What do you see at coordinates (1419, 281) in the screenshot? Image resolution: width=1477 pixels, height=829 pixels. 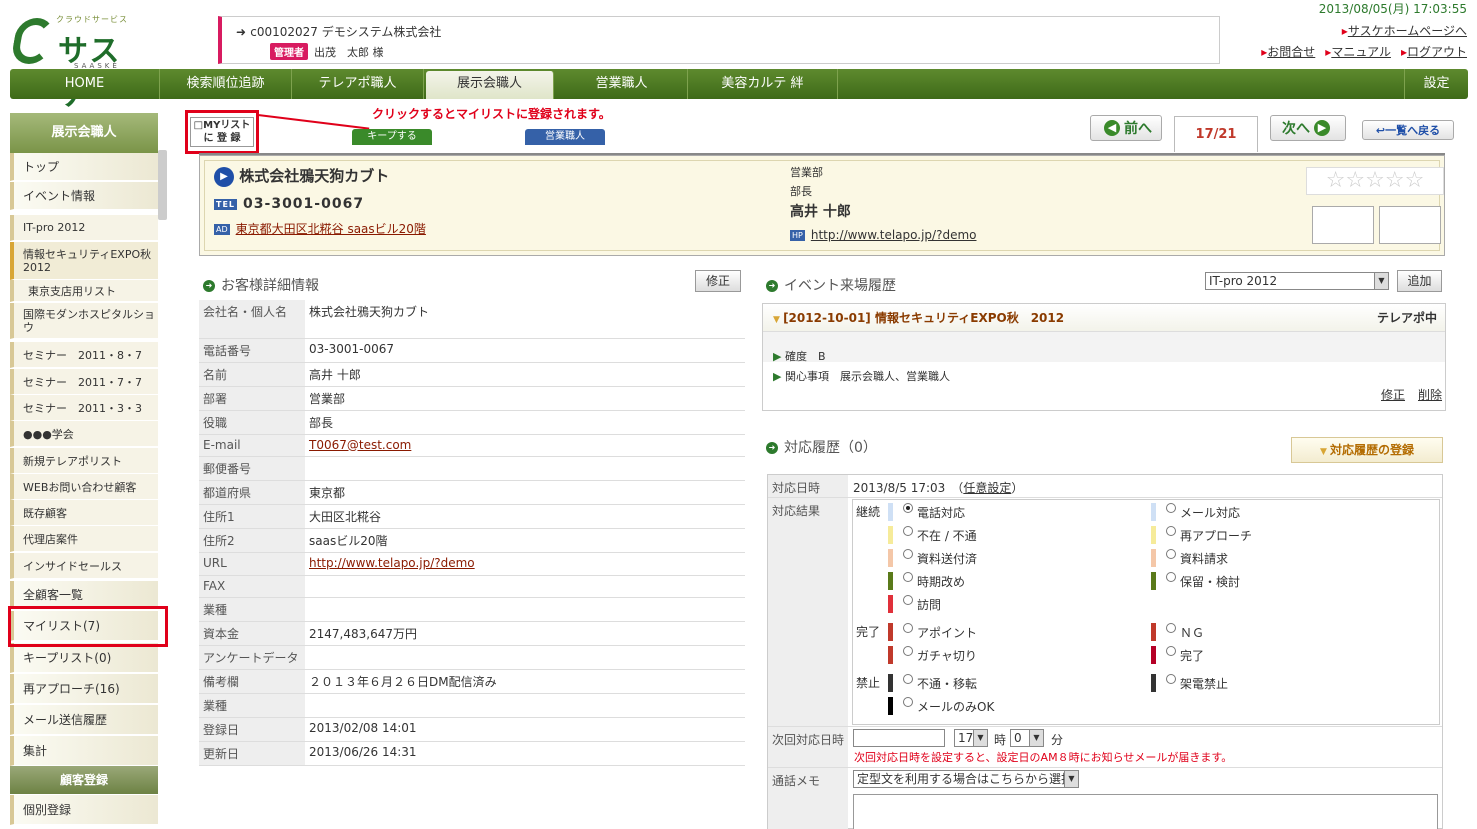 I see `event-add-button: 追加` at bounding box center [1419, 281].